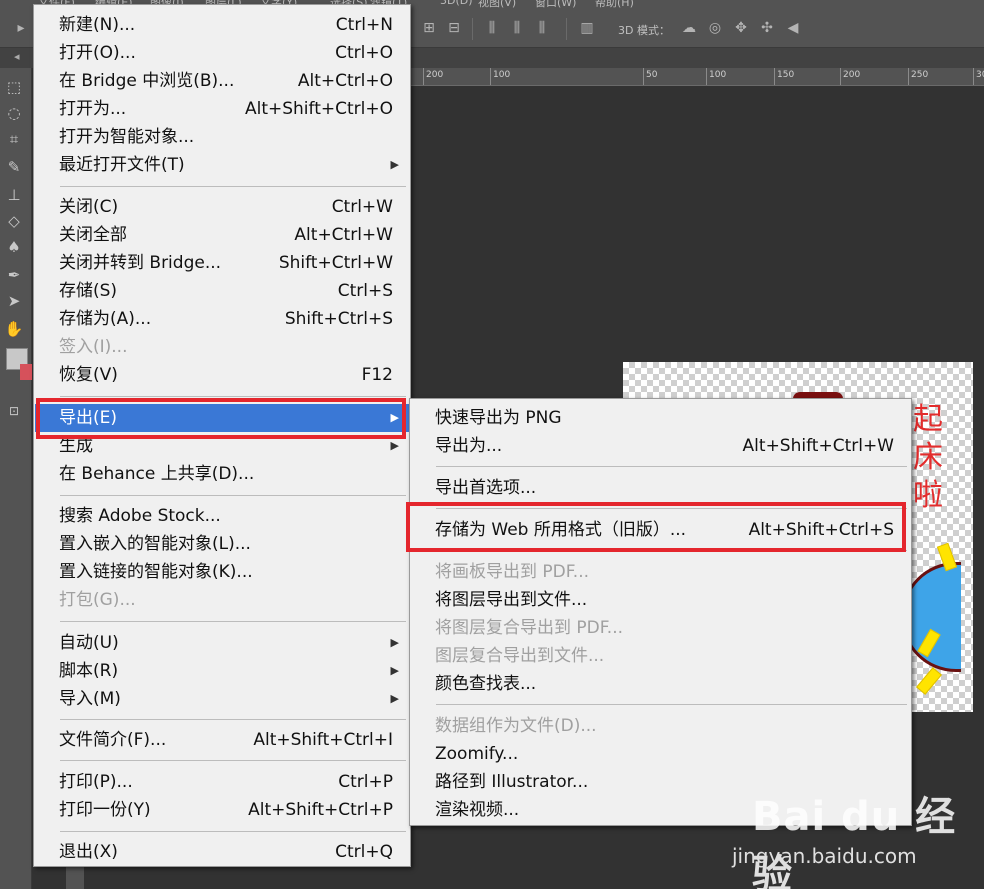 The width and height of the screenshot is (984, 889). I want to click on watermark-url: jingyan.baidu.com, so click(824, 856).